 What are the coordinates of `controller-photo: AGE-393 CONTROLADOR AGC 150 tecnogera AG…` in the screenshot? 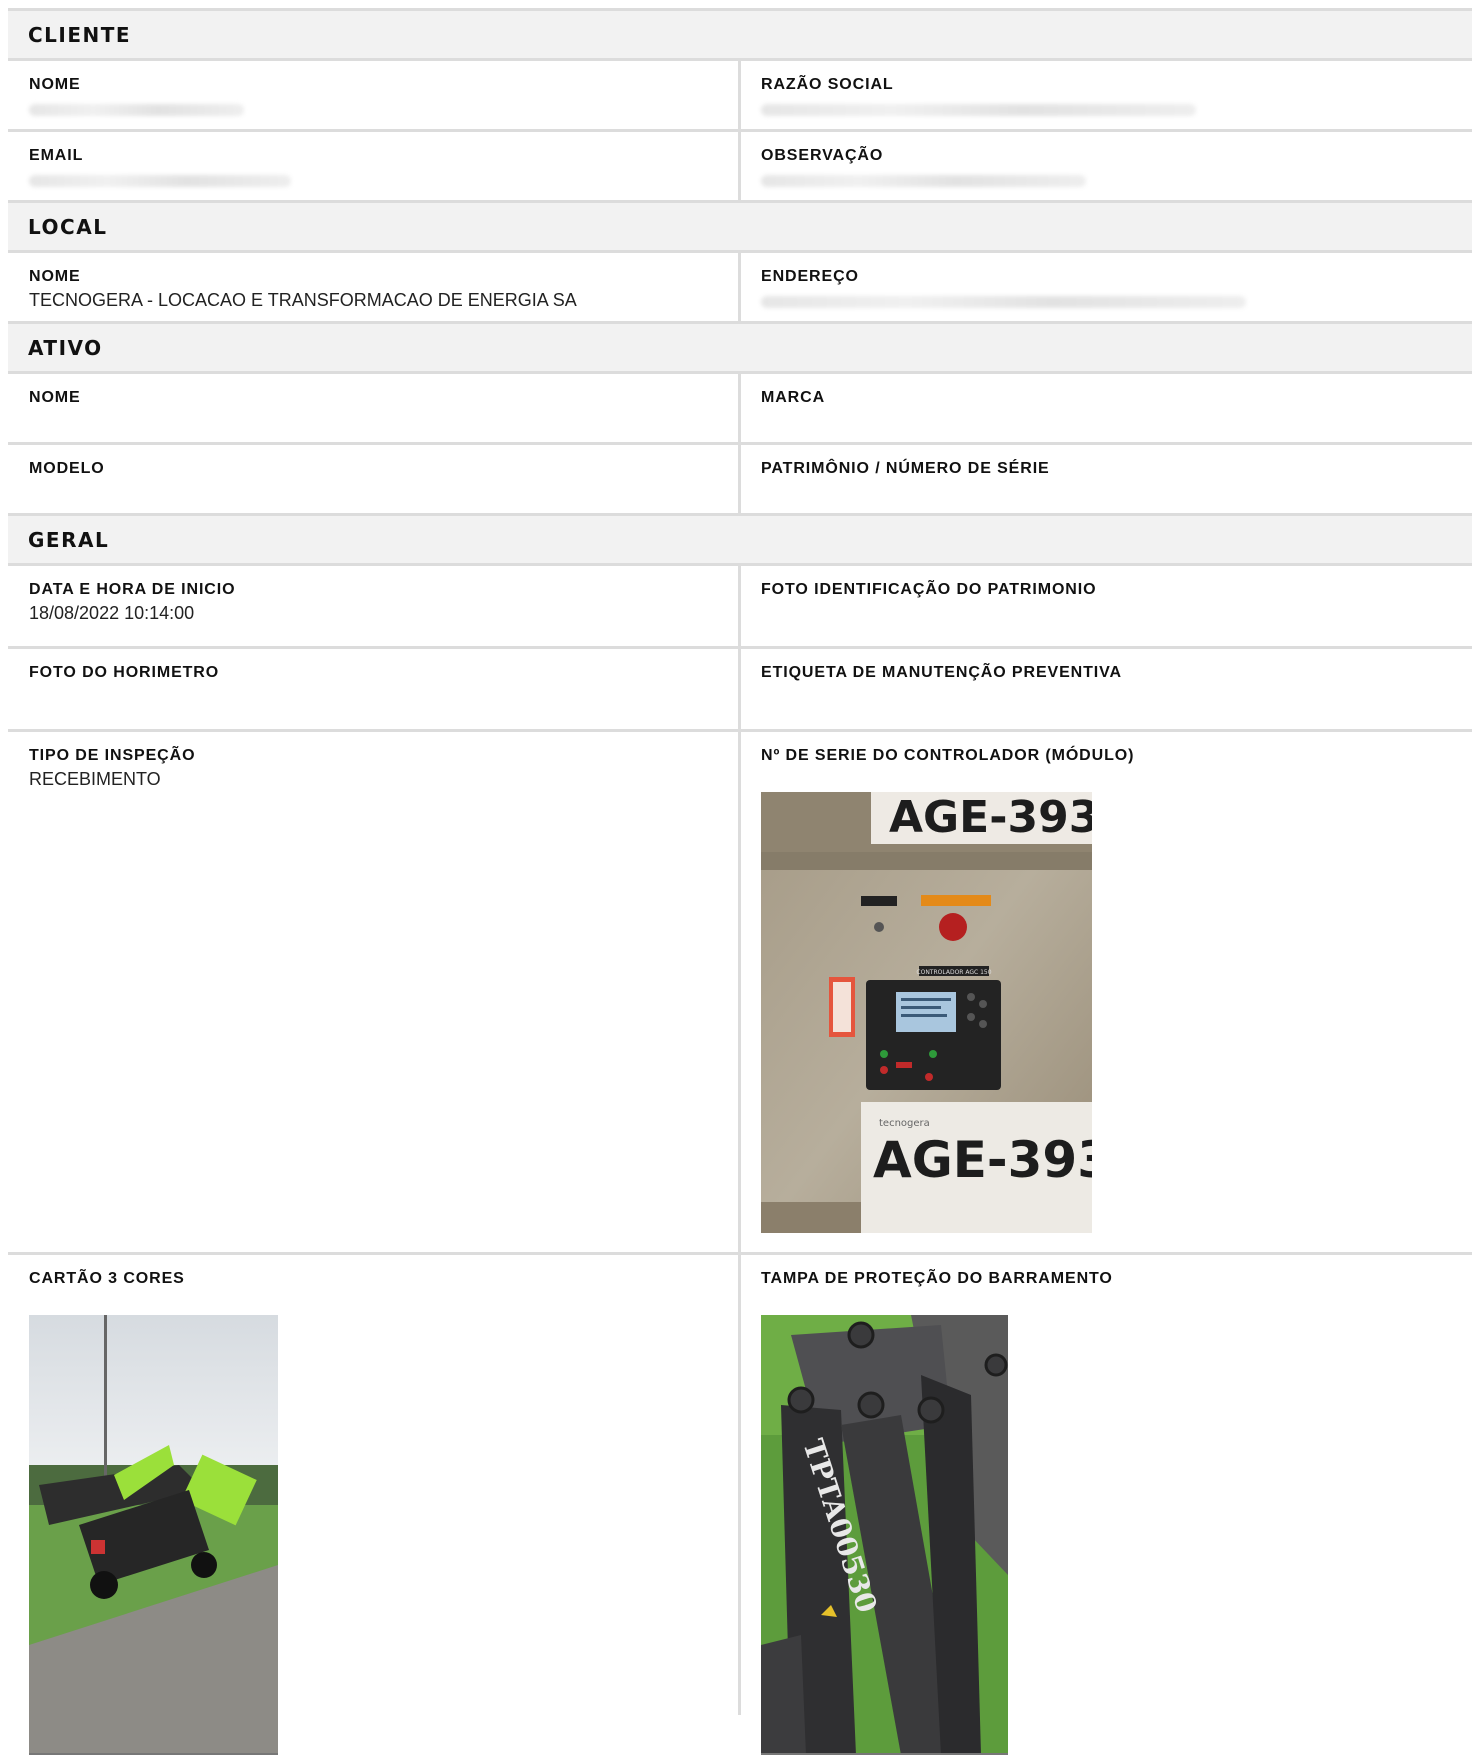 It's located at (926, 1012).